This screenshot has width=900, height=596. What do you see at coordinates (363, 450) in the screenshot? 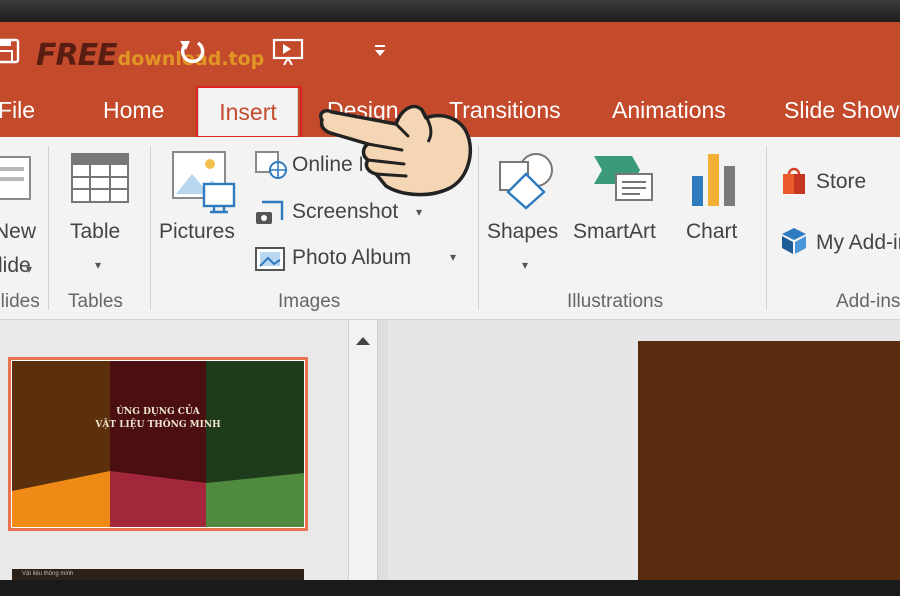
I see `thumbnail-scrollbar` at bounding box center [363, 450].